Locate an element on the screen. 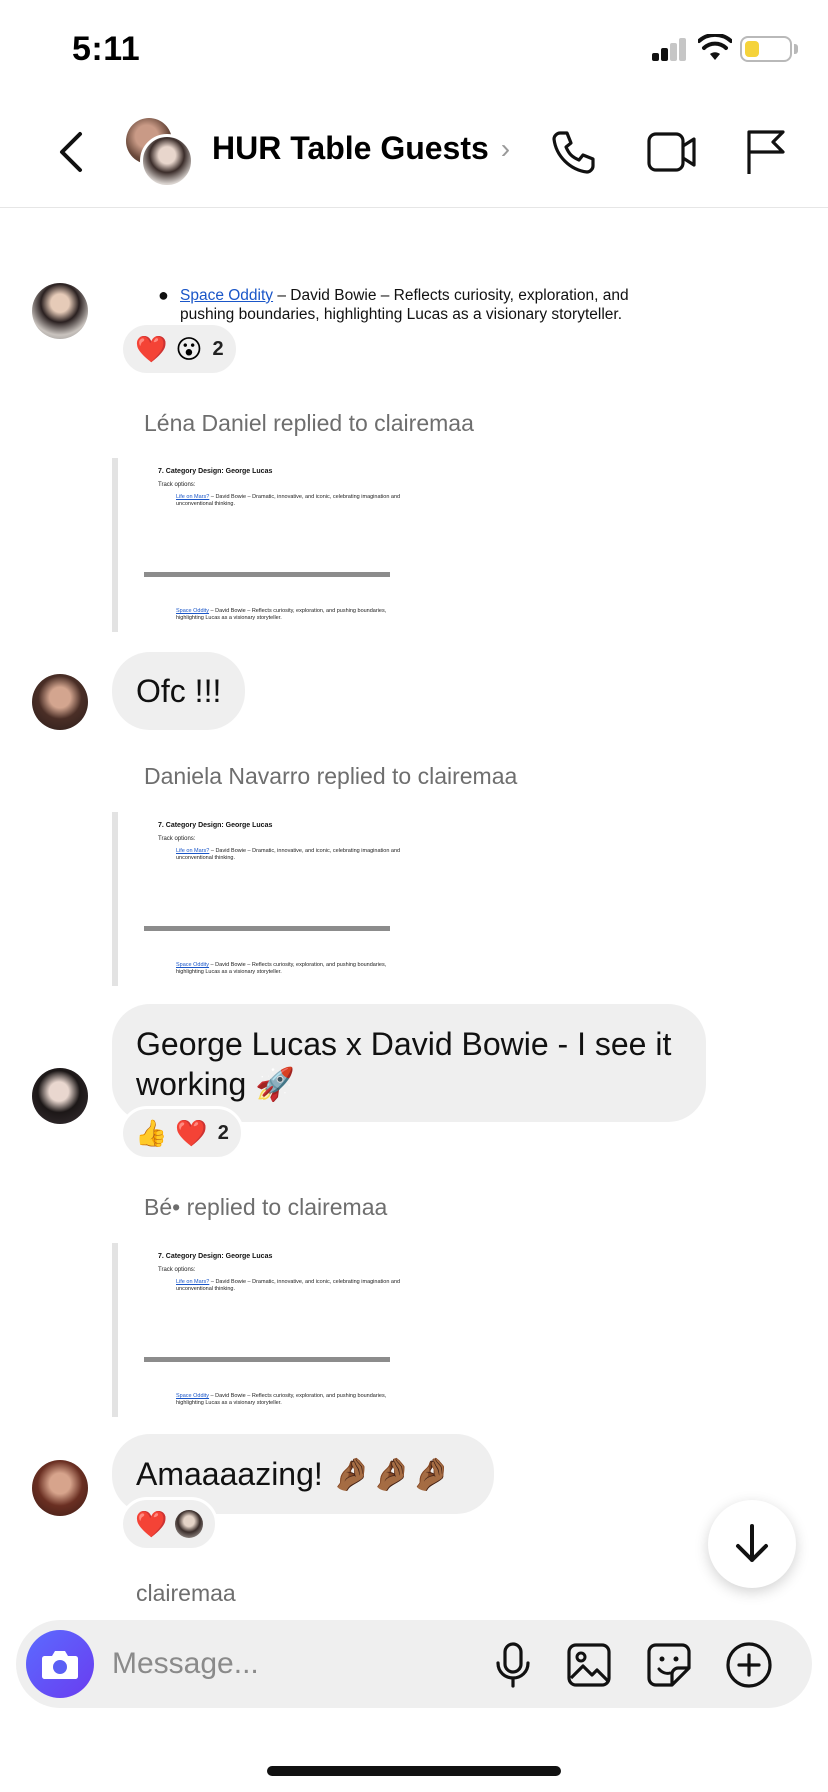 The width and height of the screenshot is (828, 1792). gallery-button is located at coordinates (589, 1665).